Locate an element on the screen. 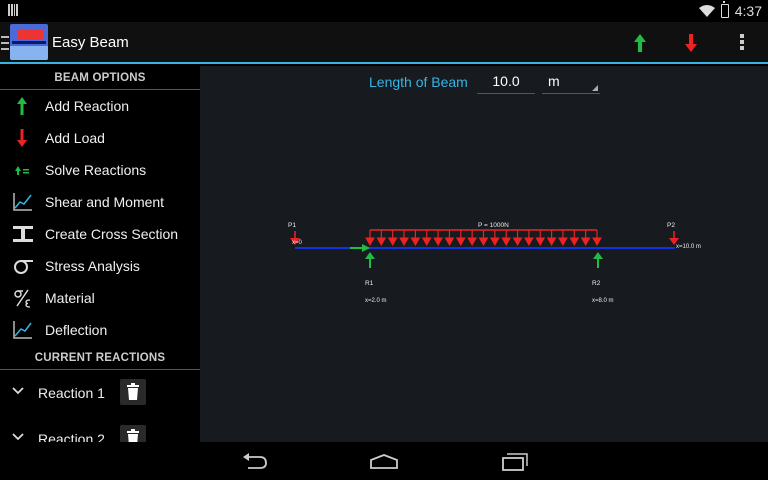 The image size is (768, 480). app-title: Easy Beam is located at coordinates (90, 42).